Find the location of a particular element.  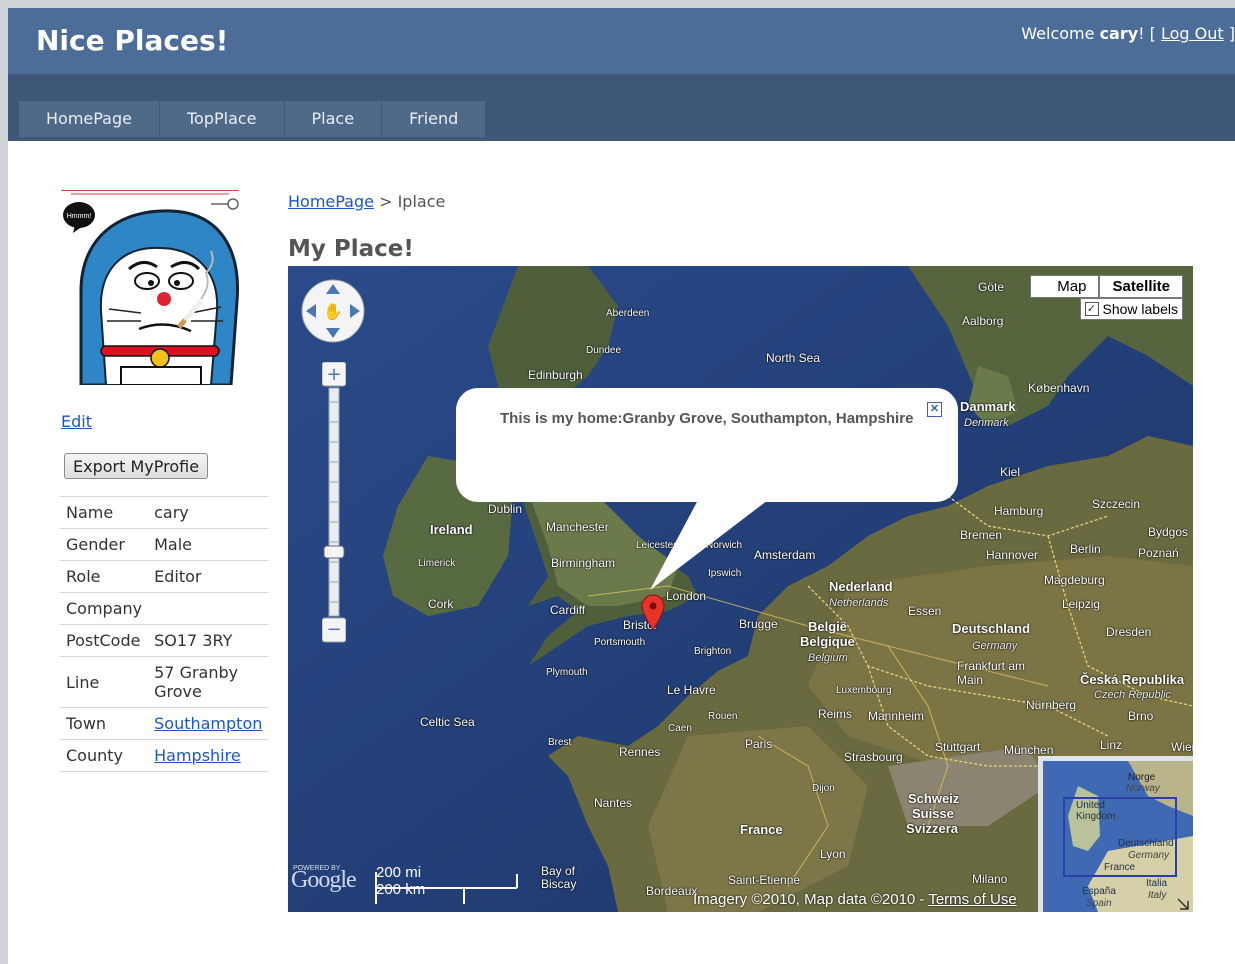

nav-tab-homepage: HomePage is located at coordinates (89, 119).